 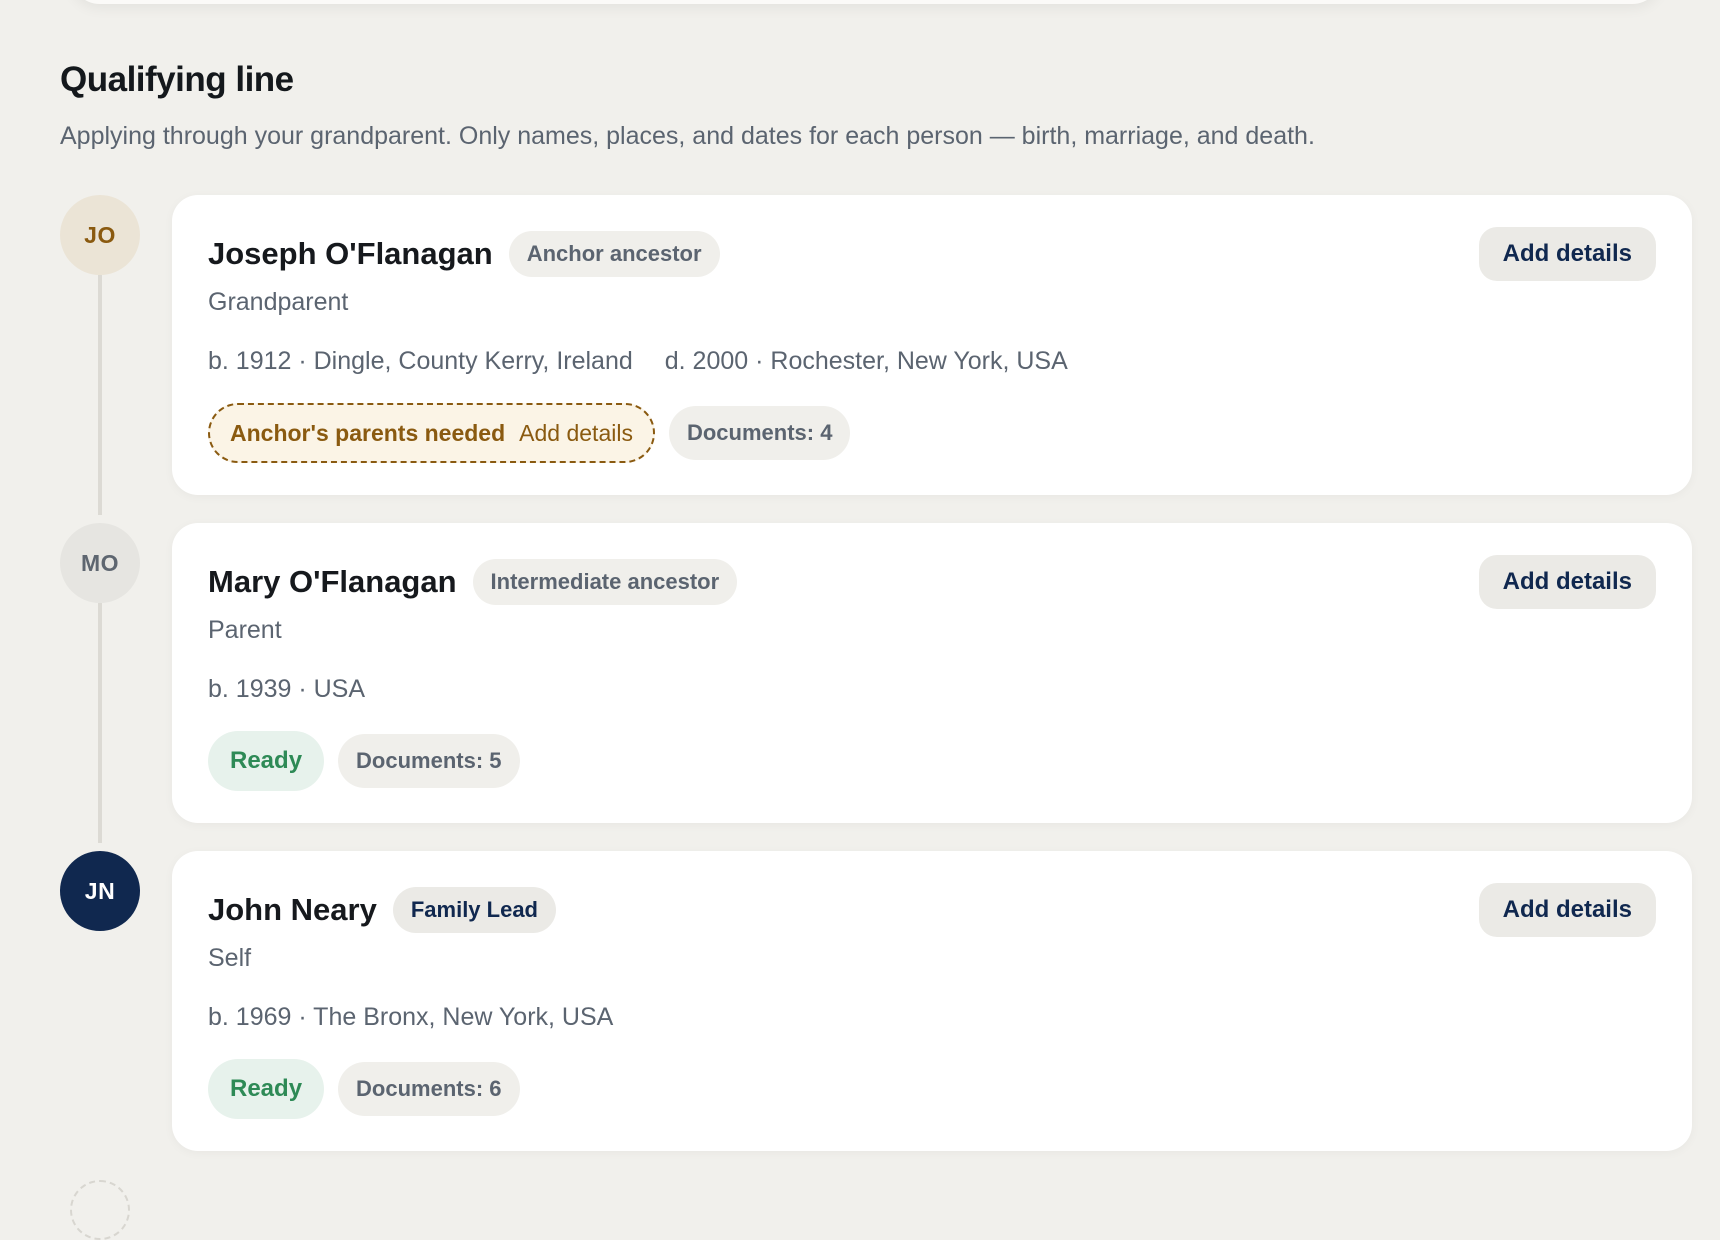 What do you see at coordinates (230, 958) in the screenshot?
I see `relation-label: Self` at bounding box center [230, 958].